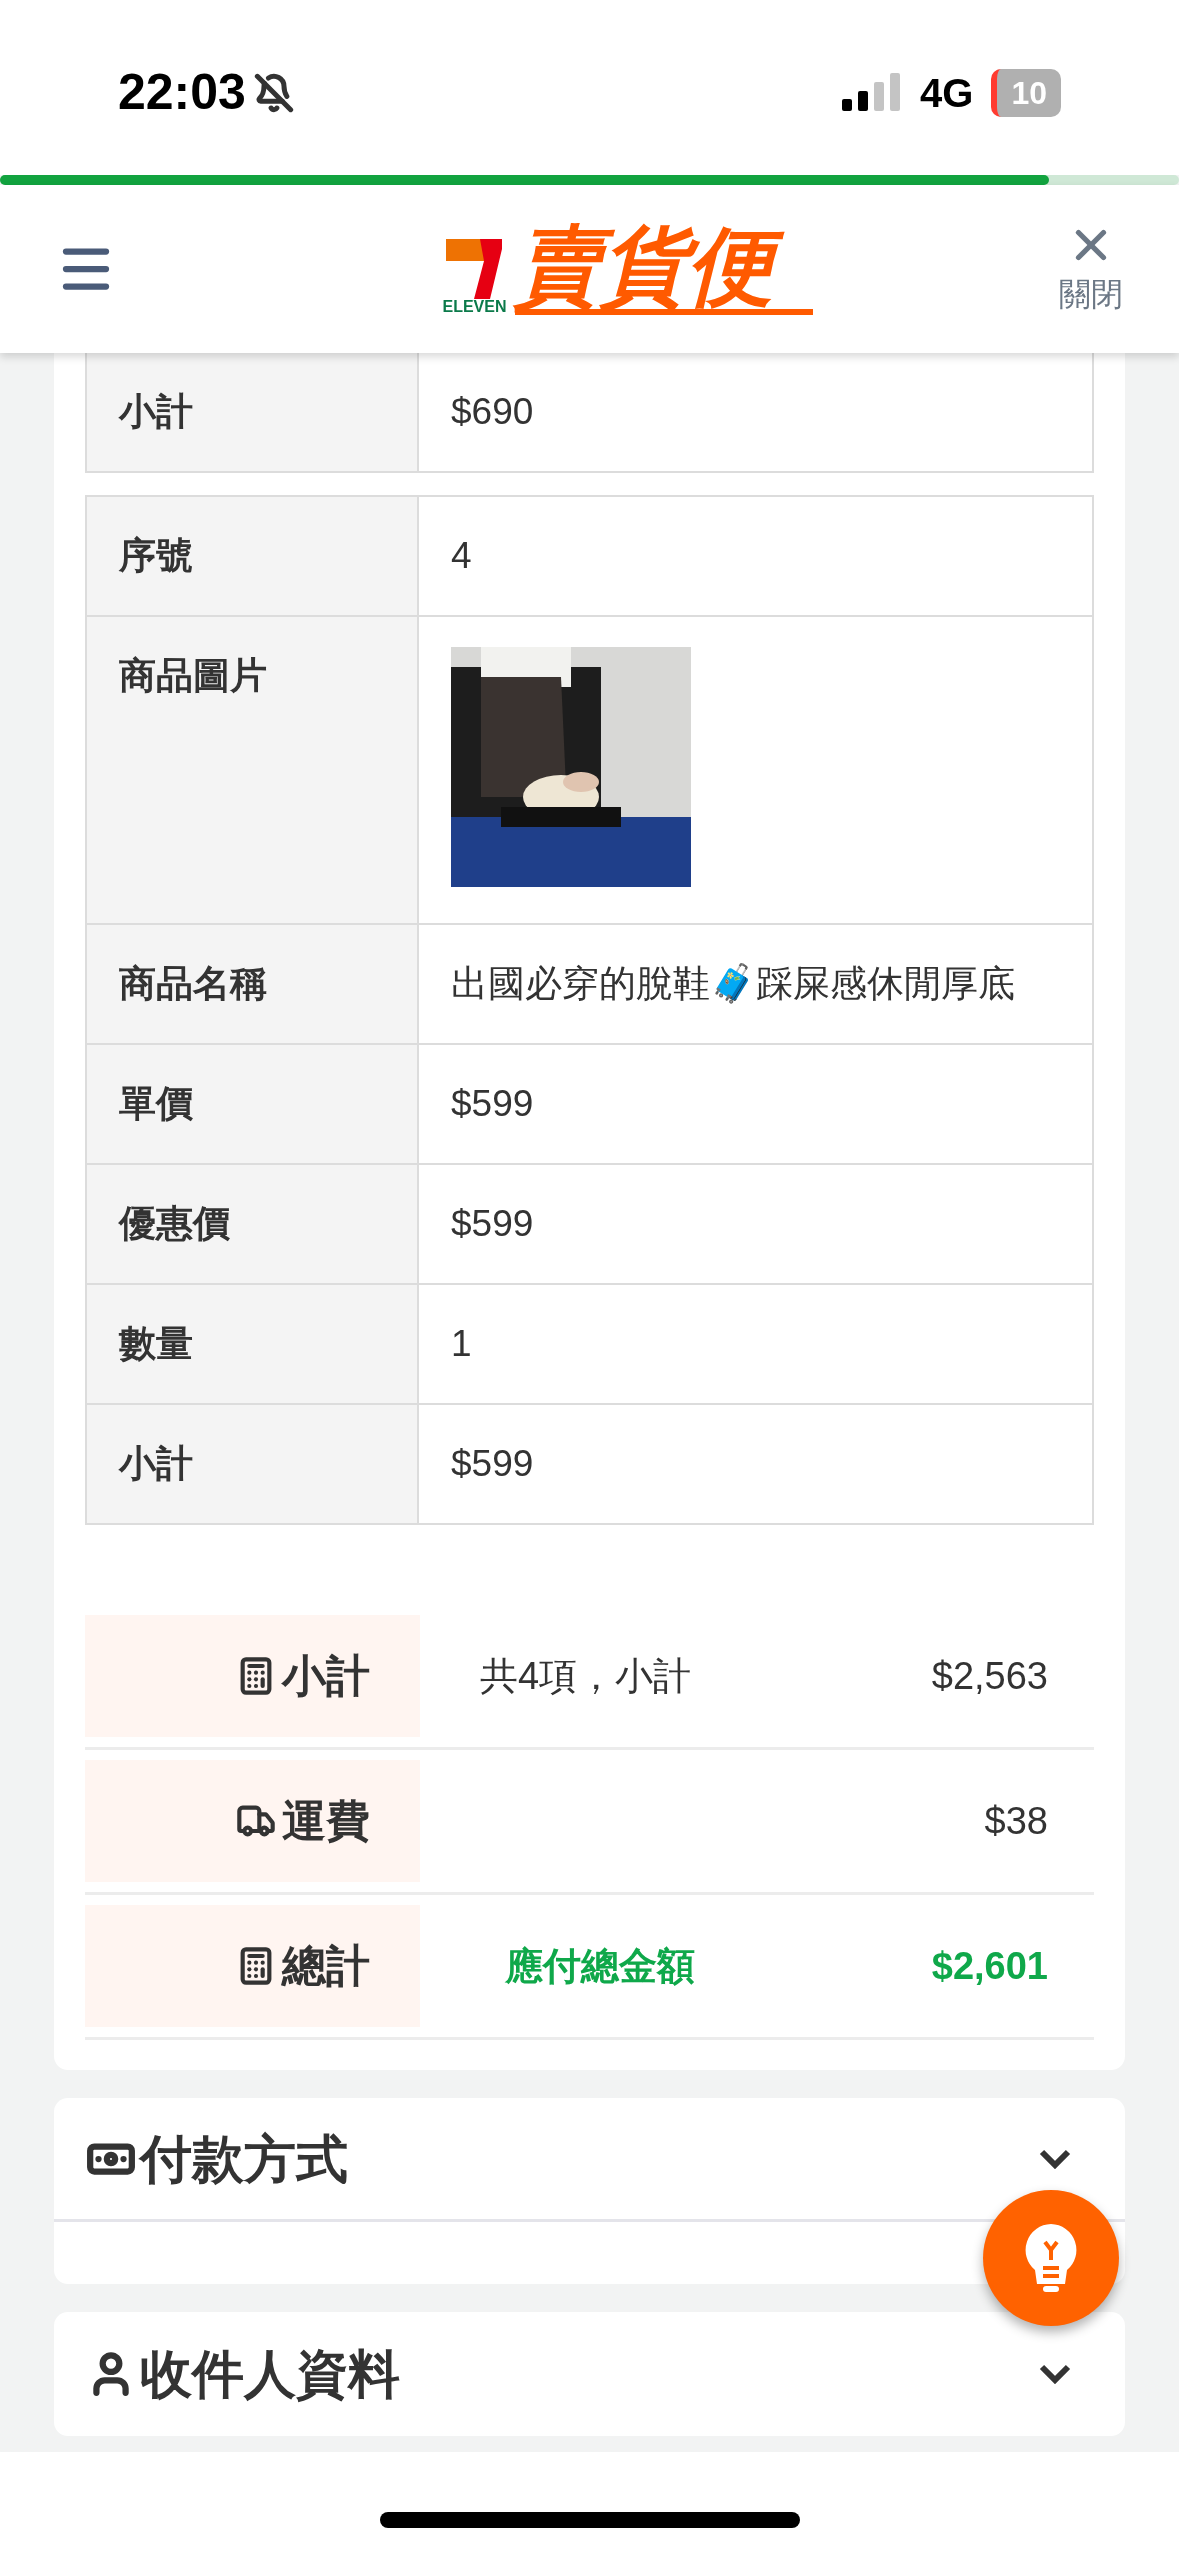 This screenshot has width=1179, height=2556. I want to click on status-time: 22:03, so click(182, 92).